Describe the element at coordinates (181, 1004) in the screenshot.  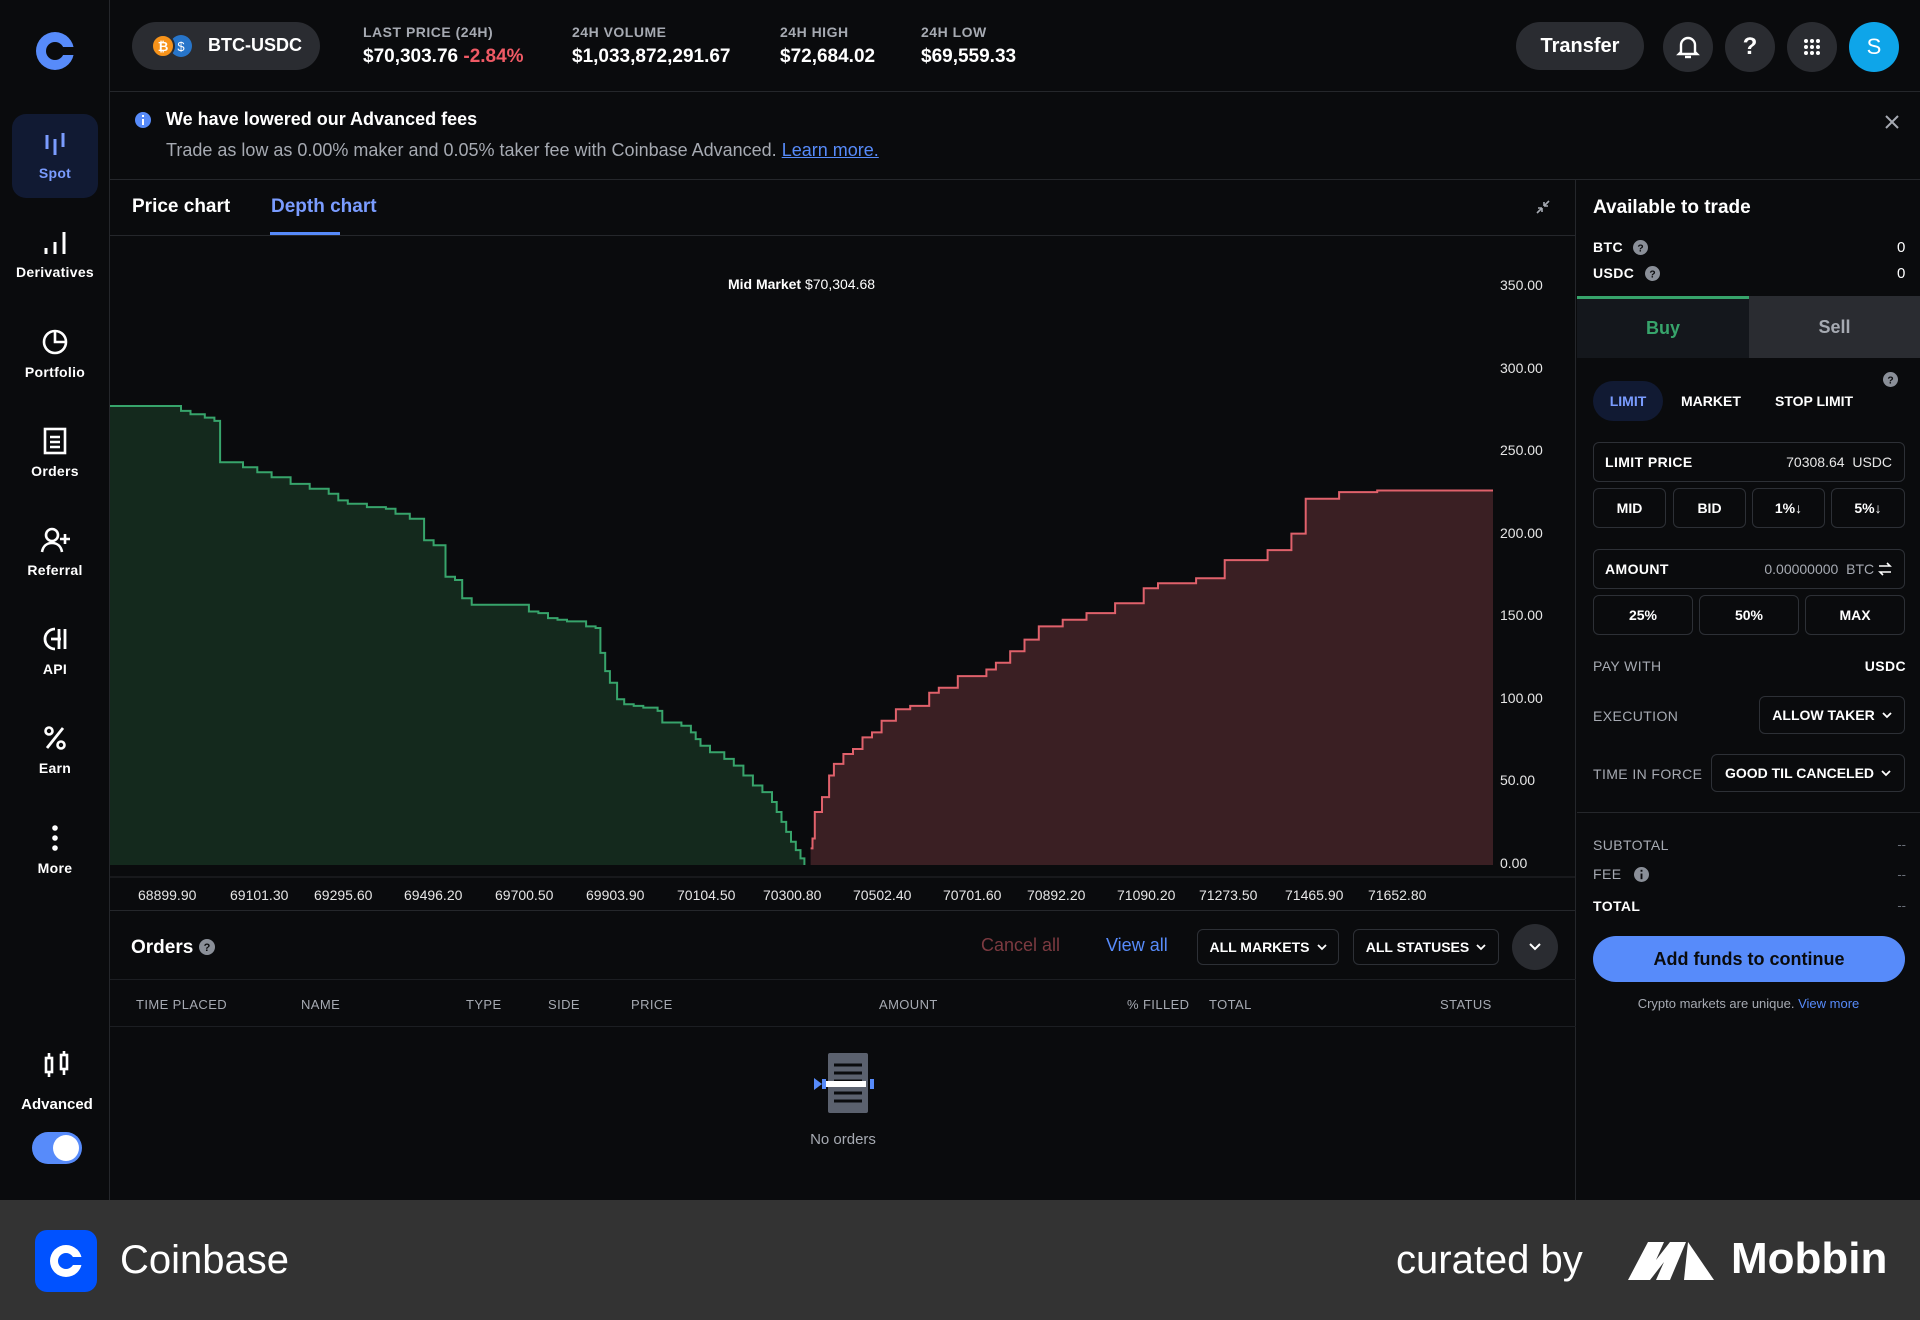
I see `column-header: TIME PLACED` at that location.